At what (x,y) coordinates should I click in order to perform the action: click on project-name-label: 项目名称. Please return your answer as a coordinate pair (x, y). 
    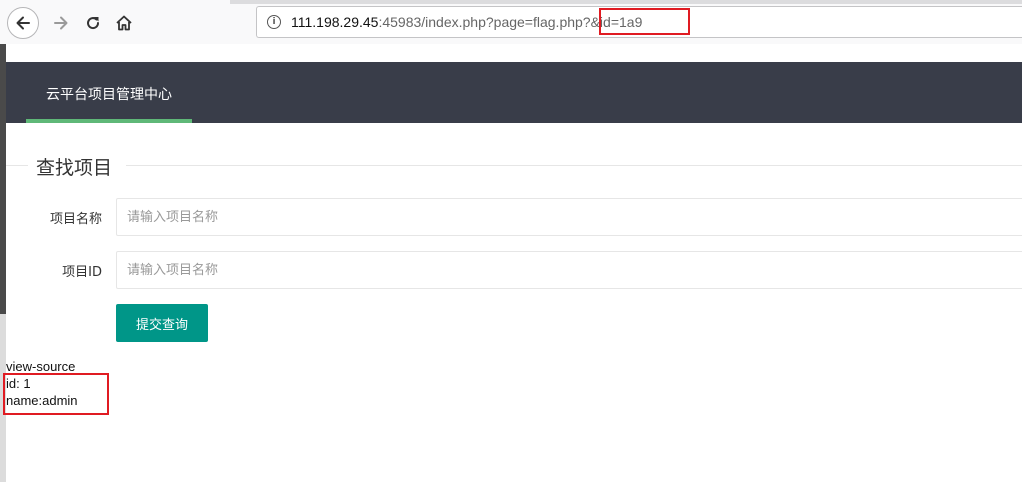
    Looking at the image, I should click on (75, 219).